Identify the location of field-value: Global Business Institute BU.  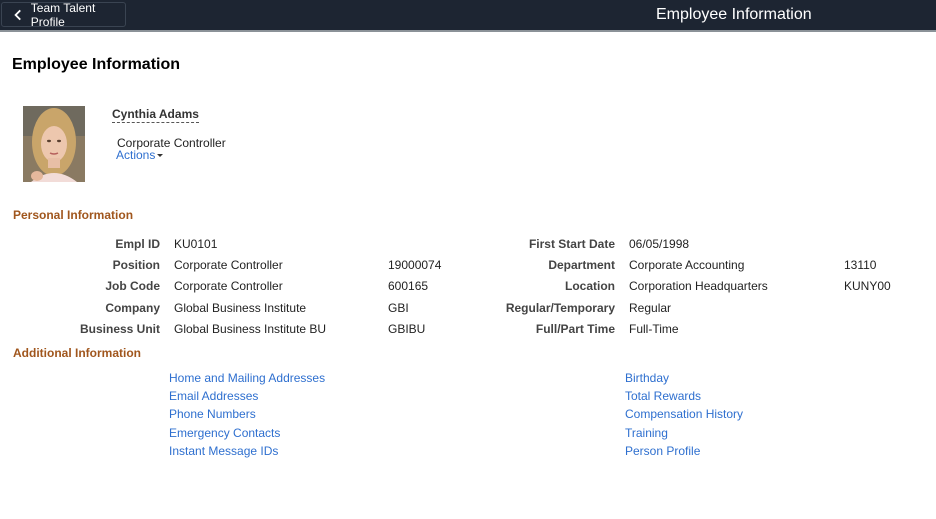
(250, 329).